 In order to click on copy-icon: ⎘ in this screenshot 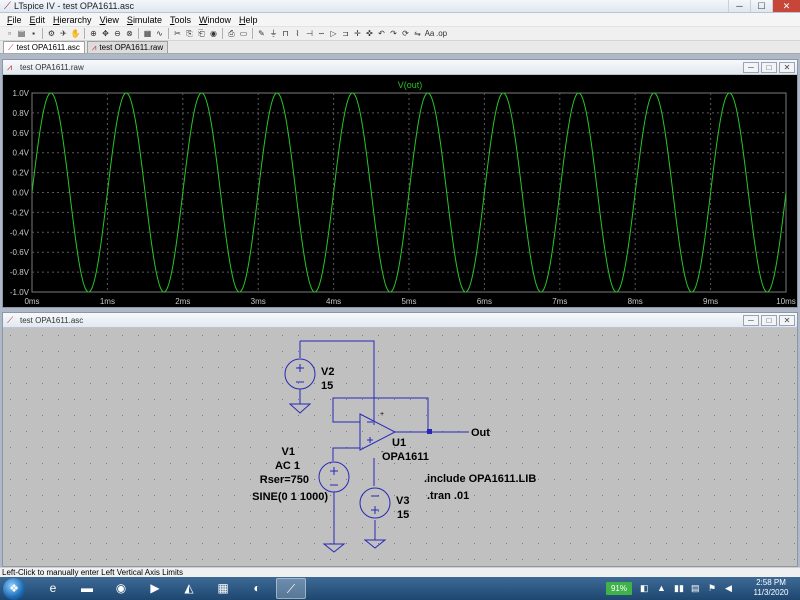, I will do `click(189, 33)`.